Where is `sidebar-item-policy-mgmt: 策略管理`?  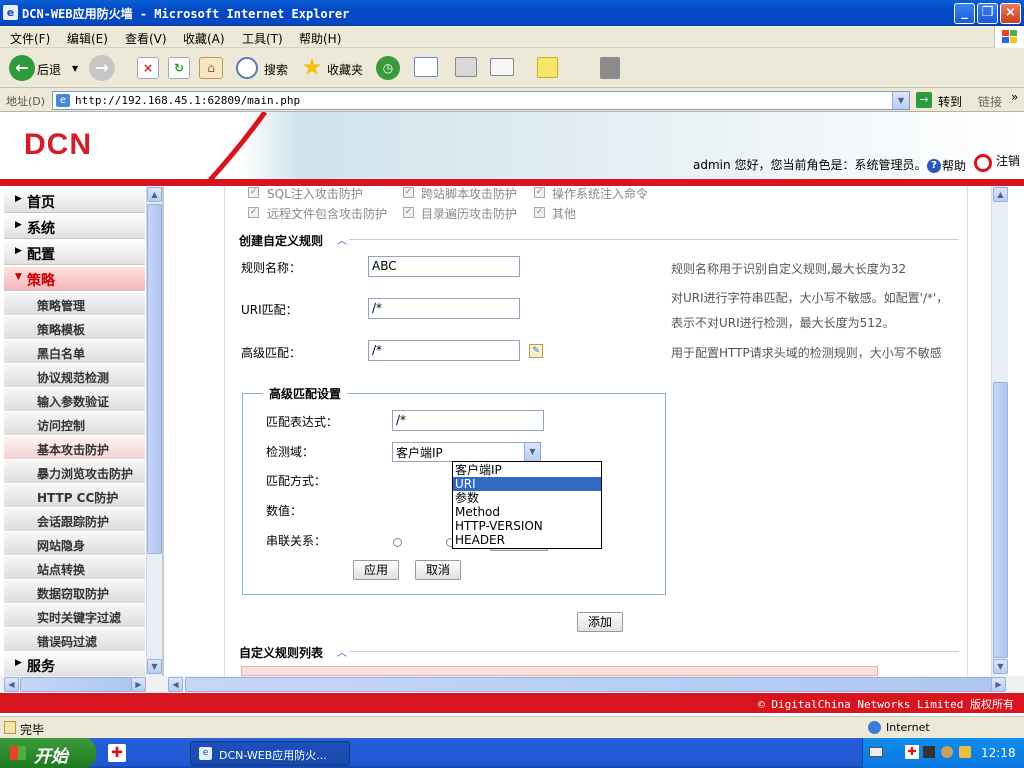 sidebar-item-policy-mgmt: 策略管理 is located at coordinates (74, 304).